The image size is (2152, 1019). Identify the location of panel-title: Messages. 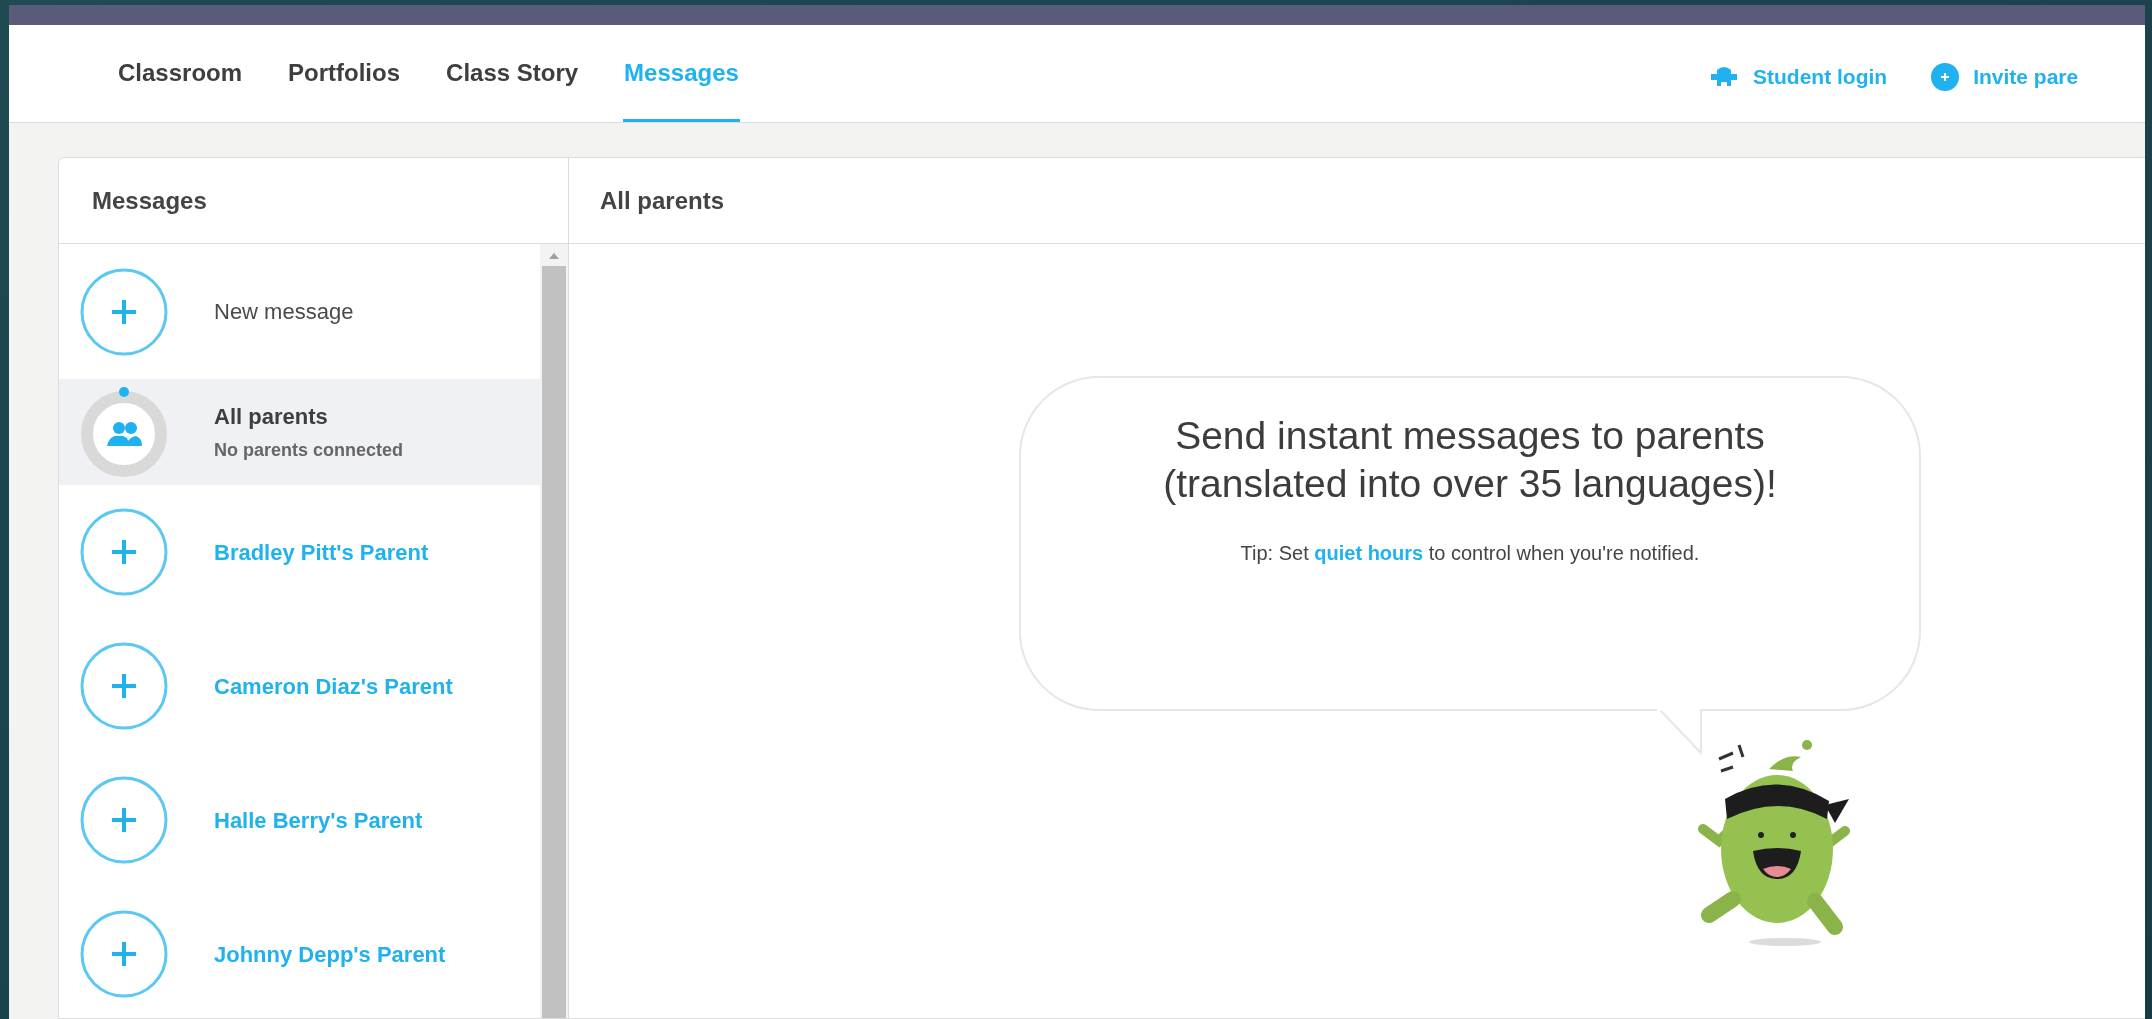
(149, 200).